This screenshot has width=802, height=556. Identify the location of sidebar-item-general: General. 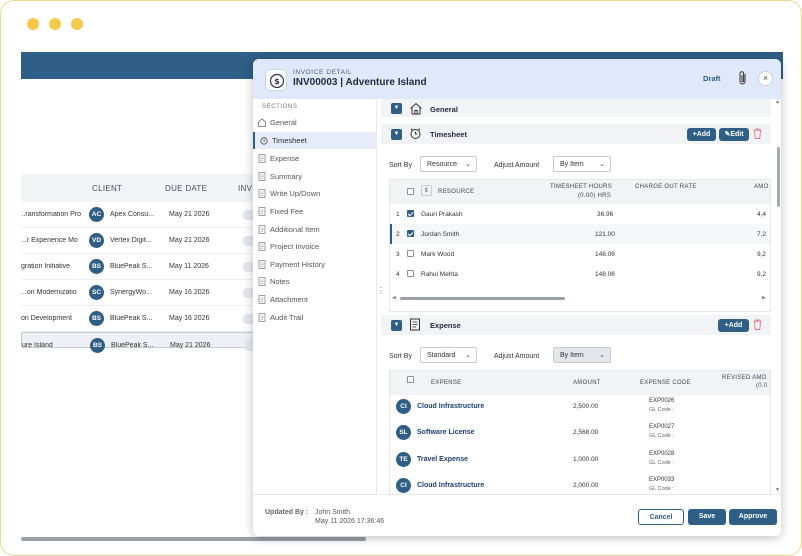
(314, 122).